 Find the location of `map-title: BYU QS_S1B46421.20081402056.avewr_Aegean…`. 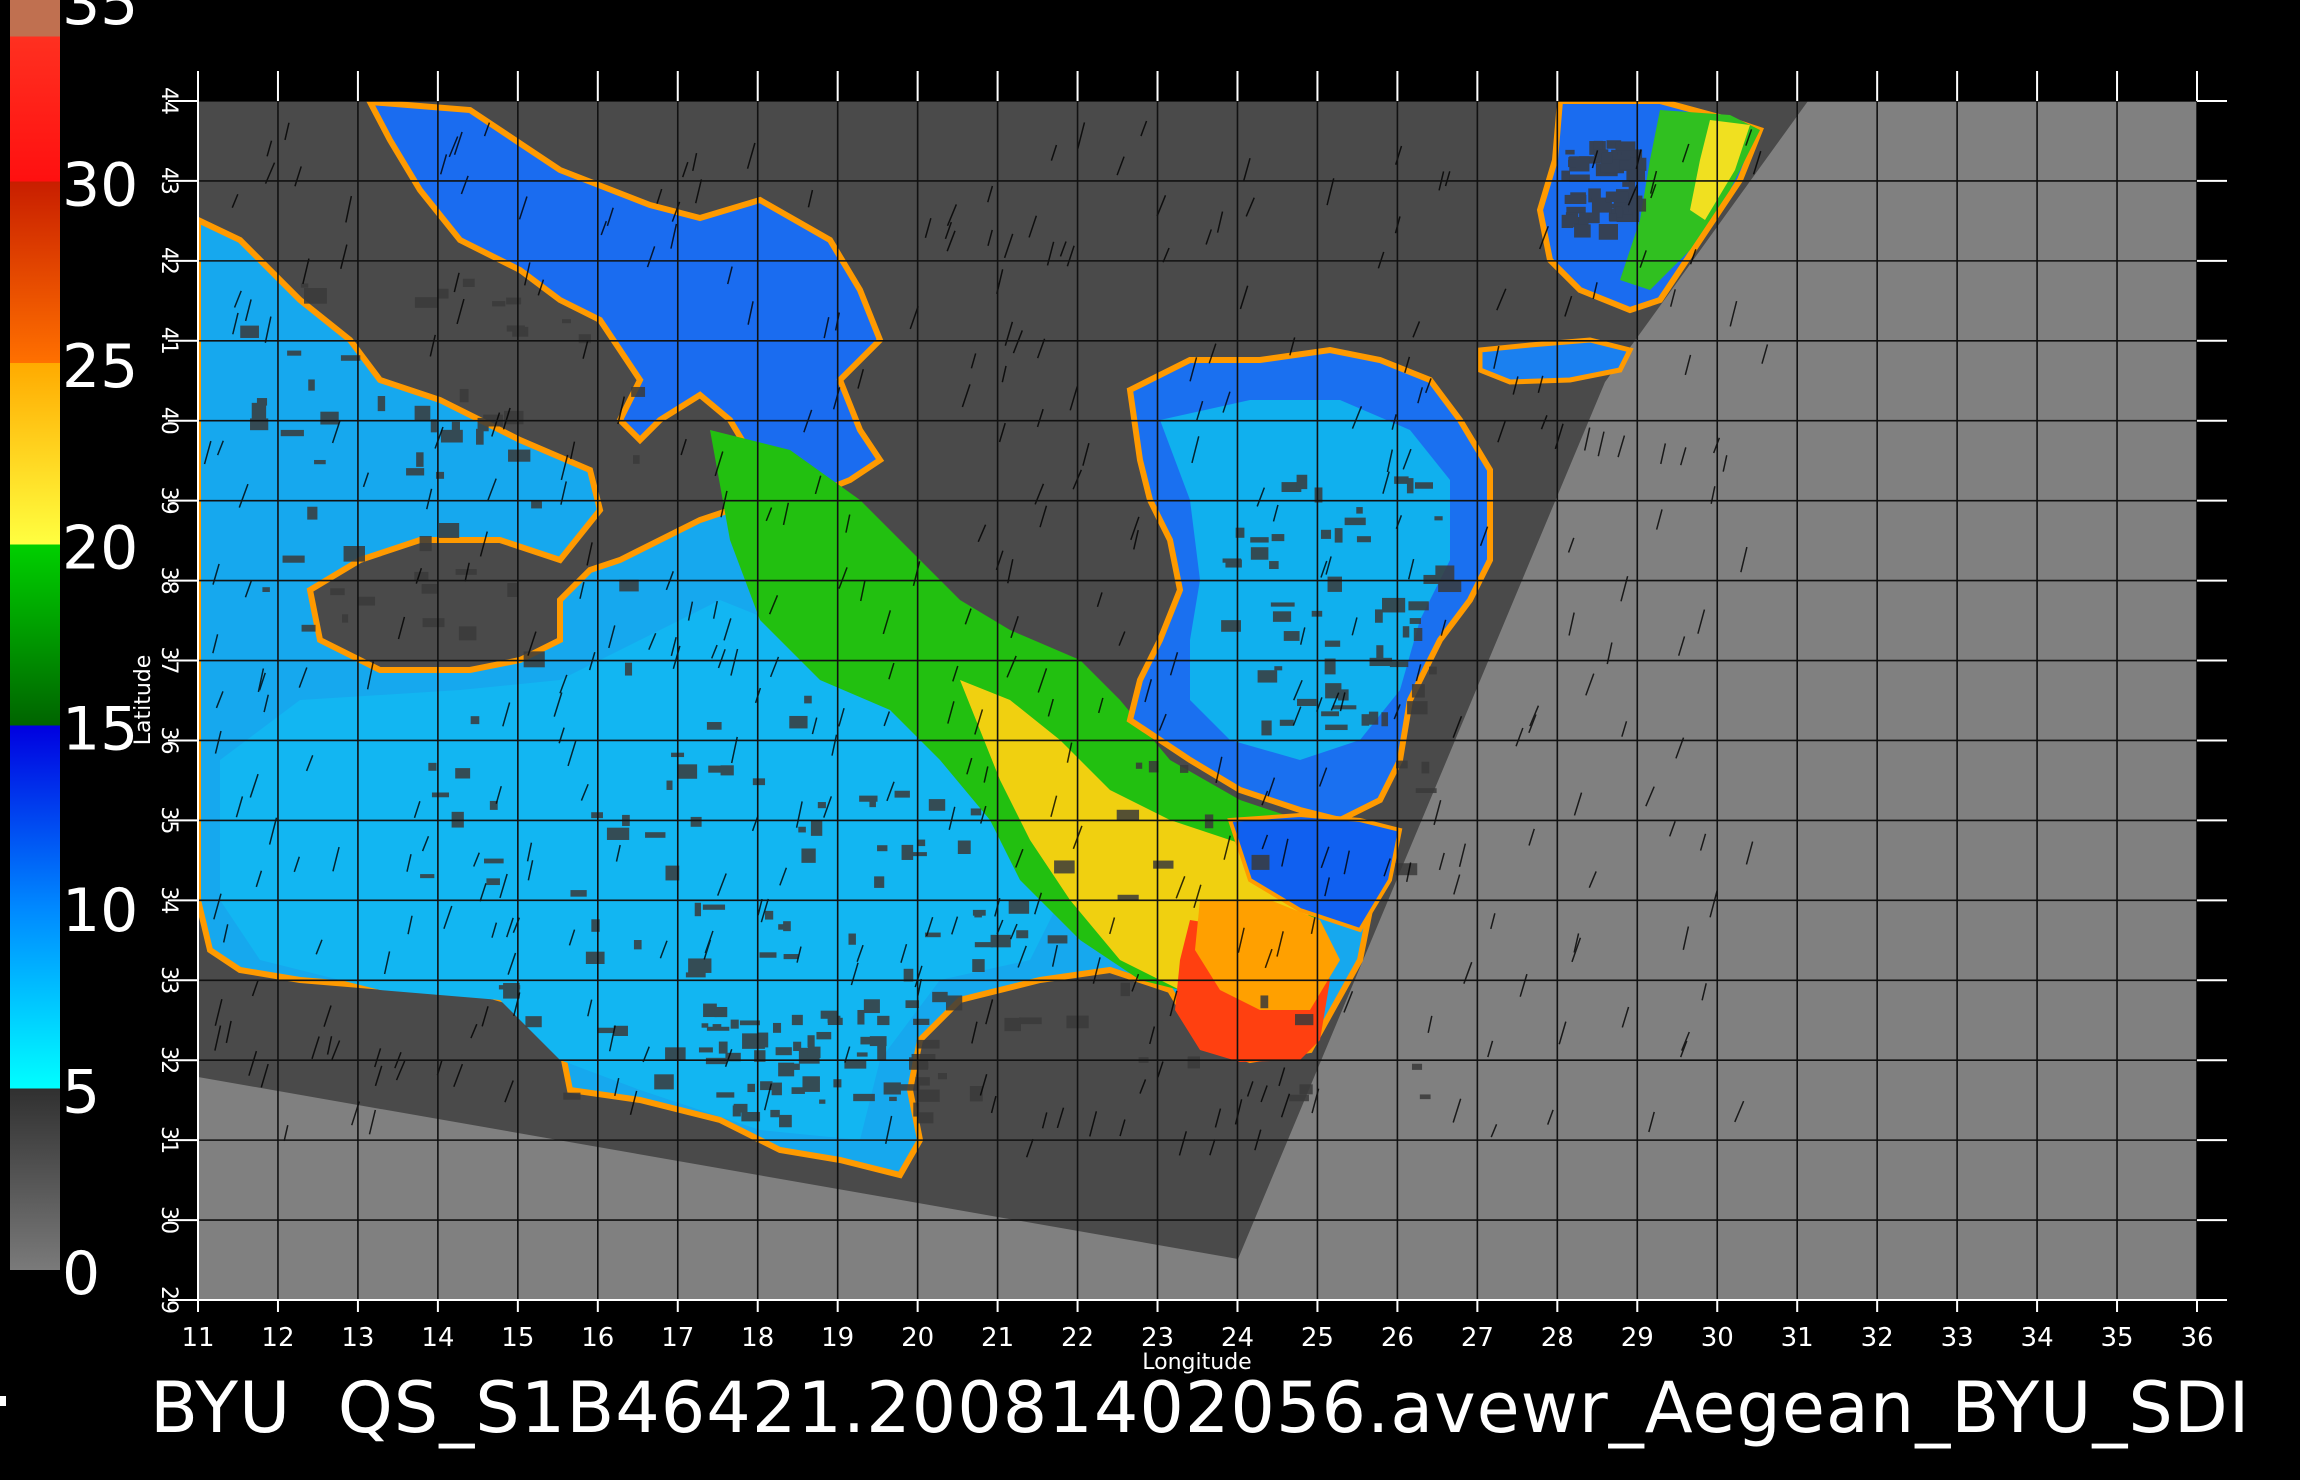

map-title: BYU QS_S1B46421.20081402056.avewr_Aegean… is located at coordinates (1200, 1408).